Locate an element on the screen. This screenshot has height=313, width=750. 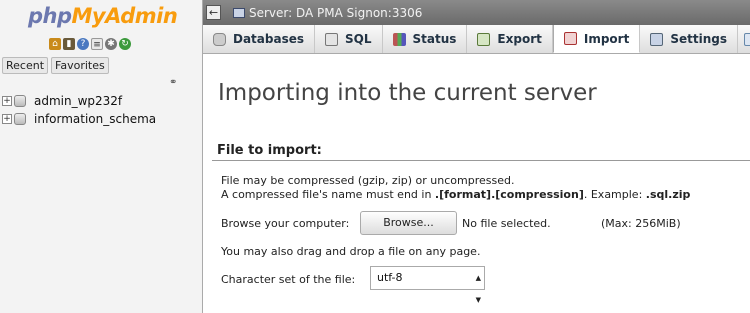
tab-settings: Settings is located at coordinates (689, 39).